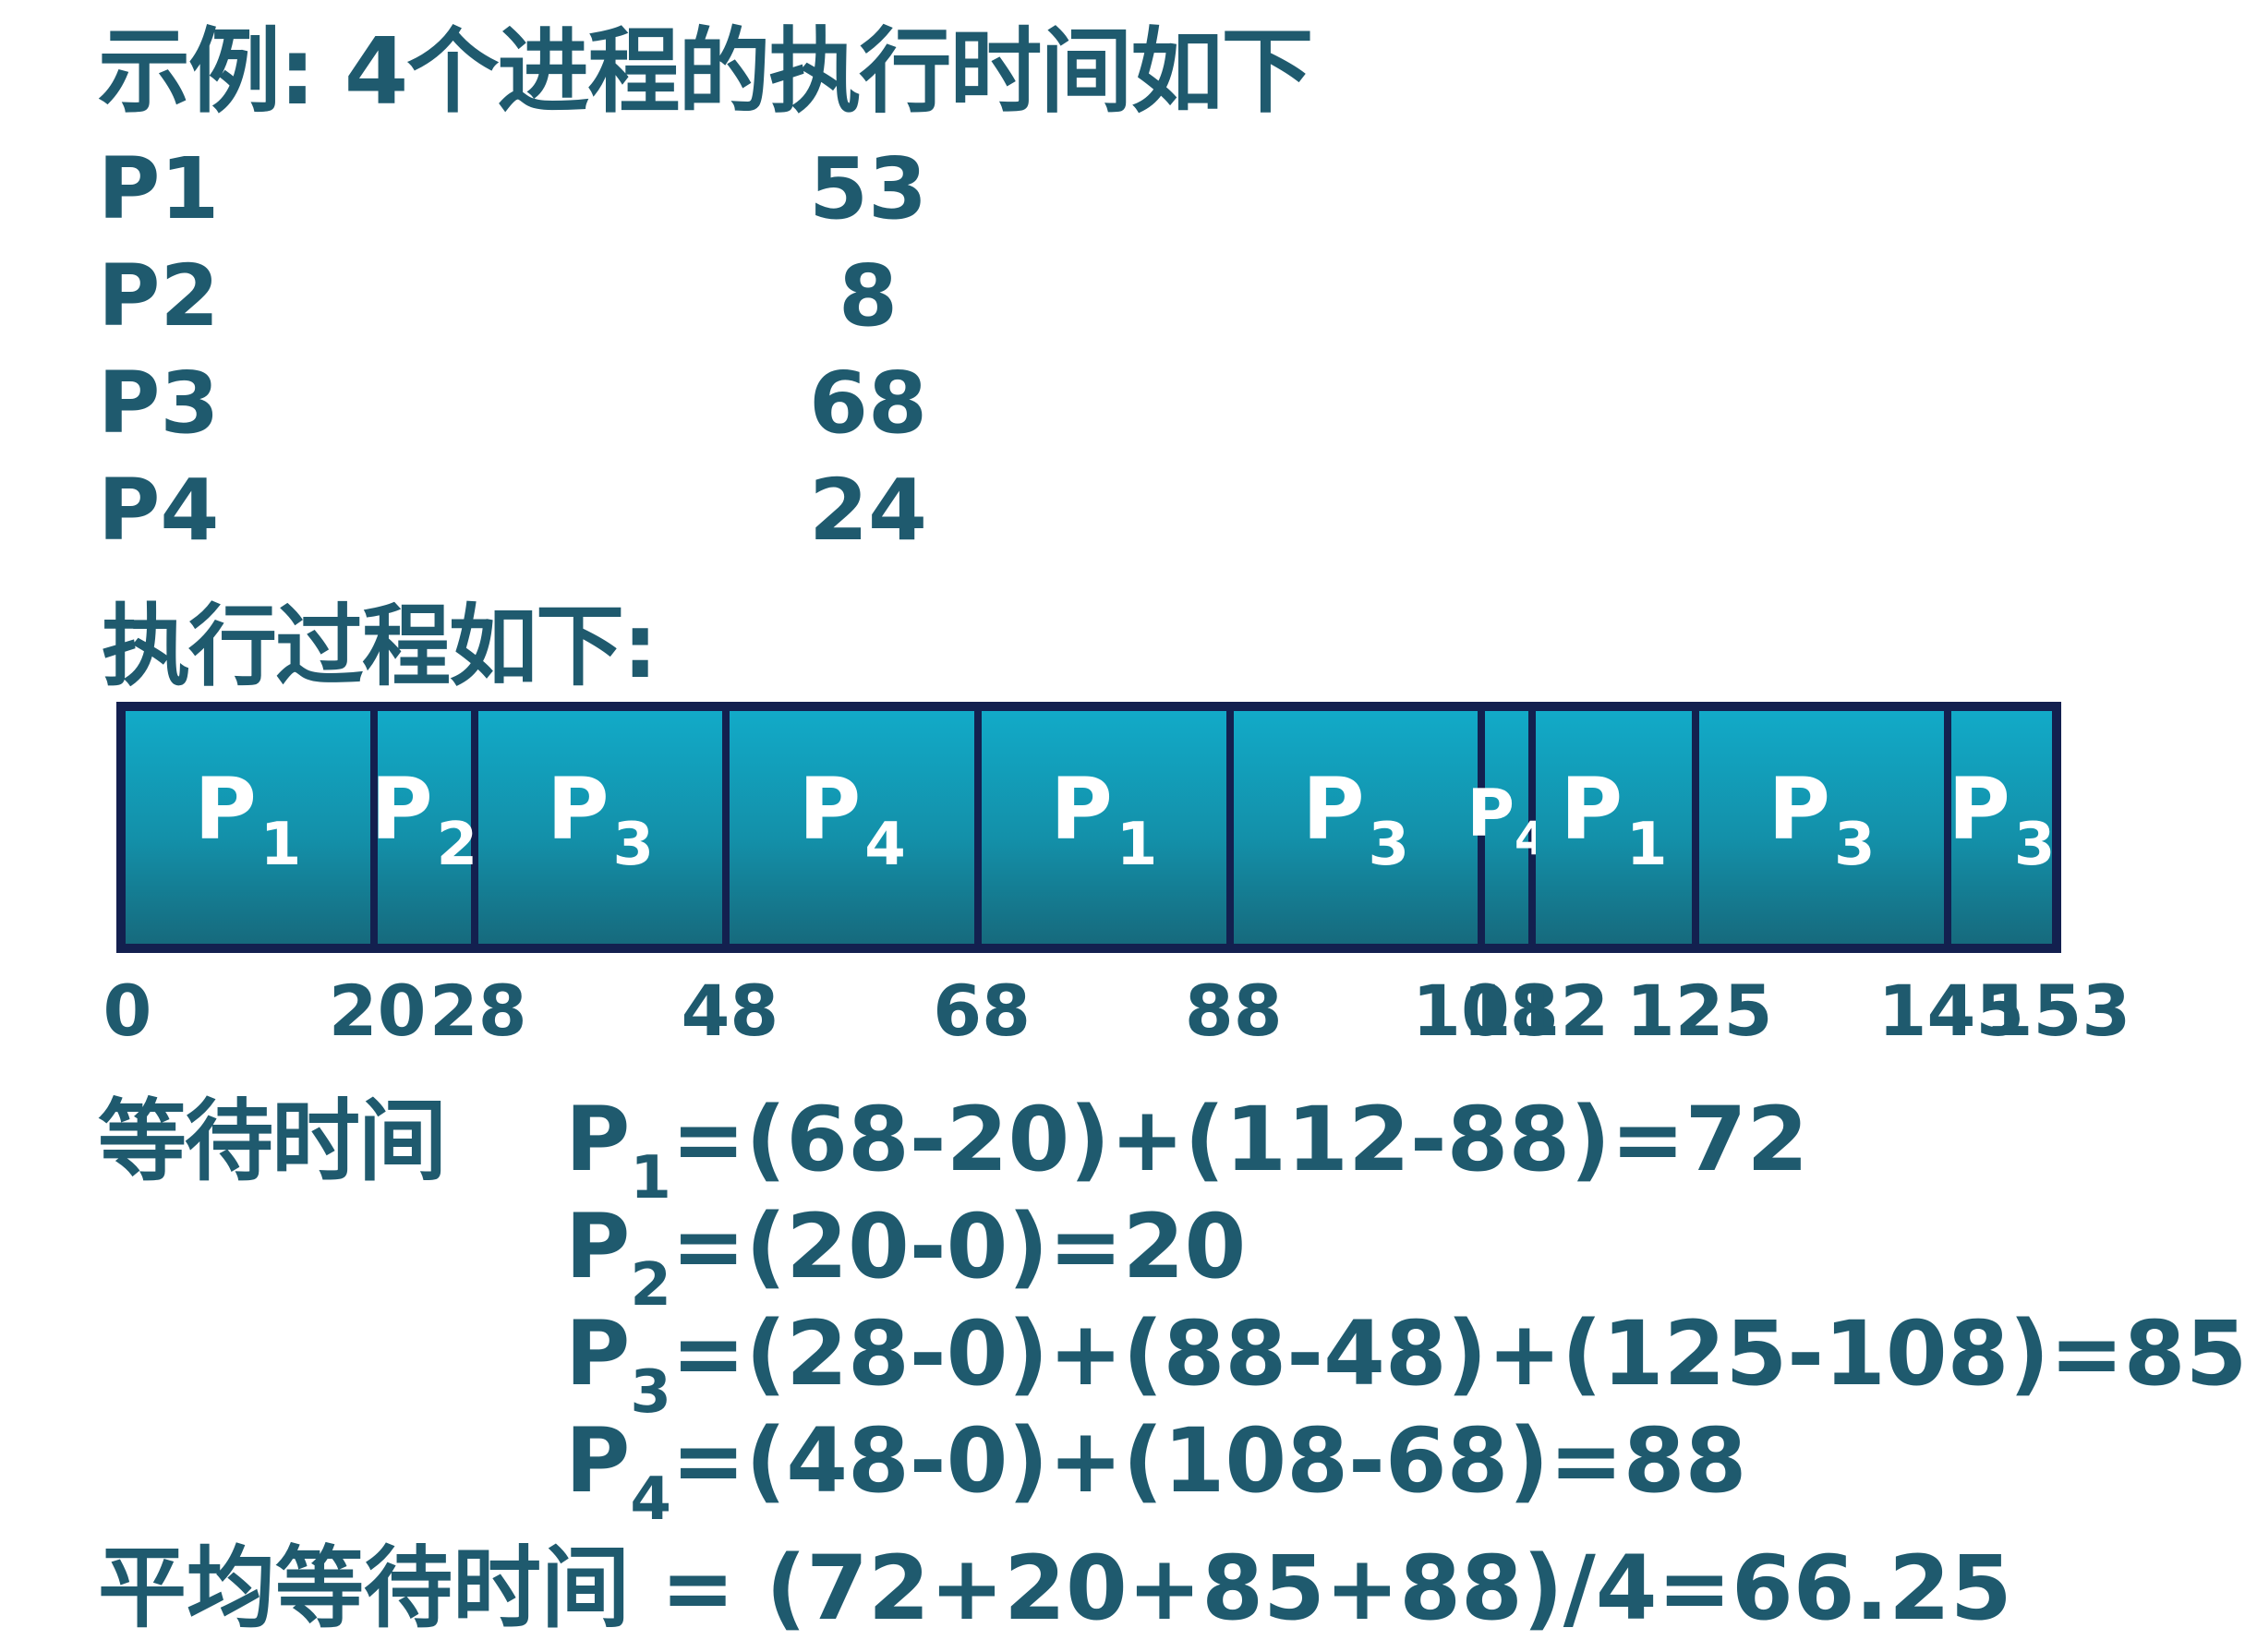 The height and width of the screenshot is (1652, 2257). Describe the element at coordinates (1055, 1588) in the screenshot. I see `average-waiting-time: 平均等待时间 = (72+20+85+88)/4=66.25` at that location.